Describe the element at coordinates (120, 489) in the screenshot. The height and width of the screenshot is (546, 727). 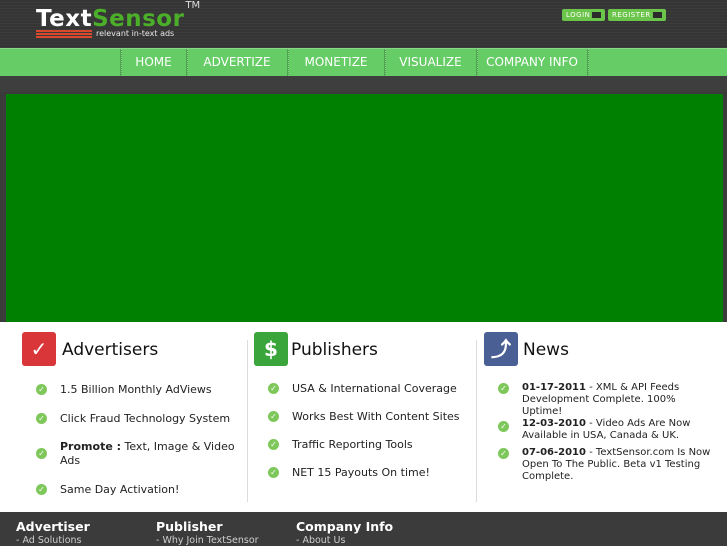
I see `list-item-text: Same Day Activation!` at that location.